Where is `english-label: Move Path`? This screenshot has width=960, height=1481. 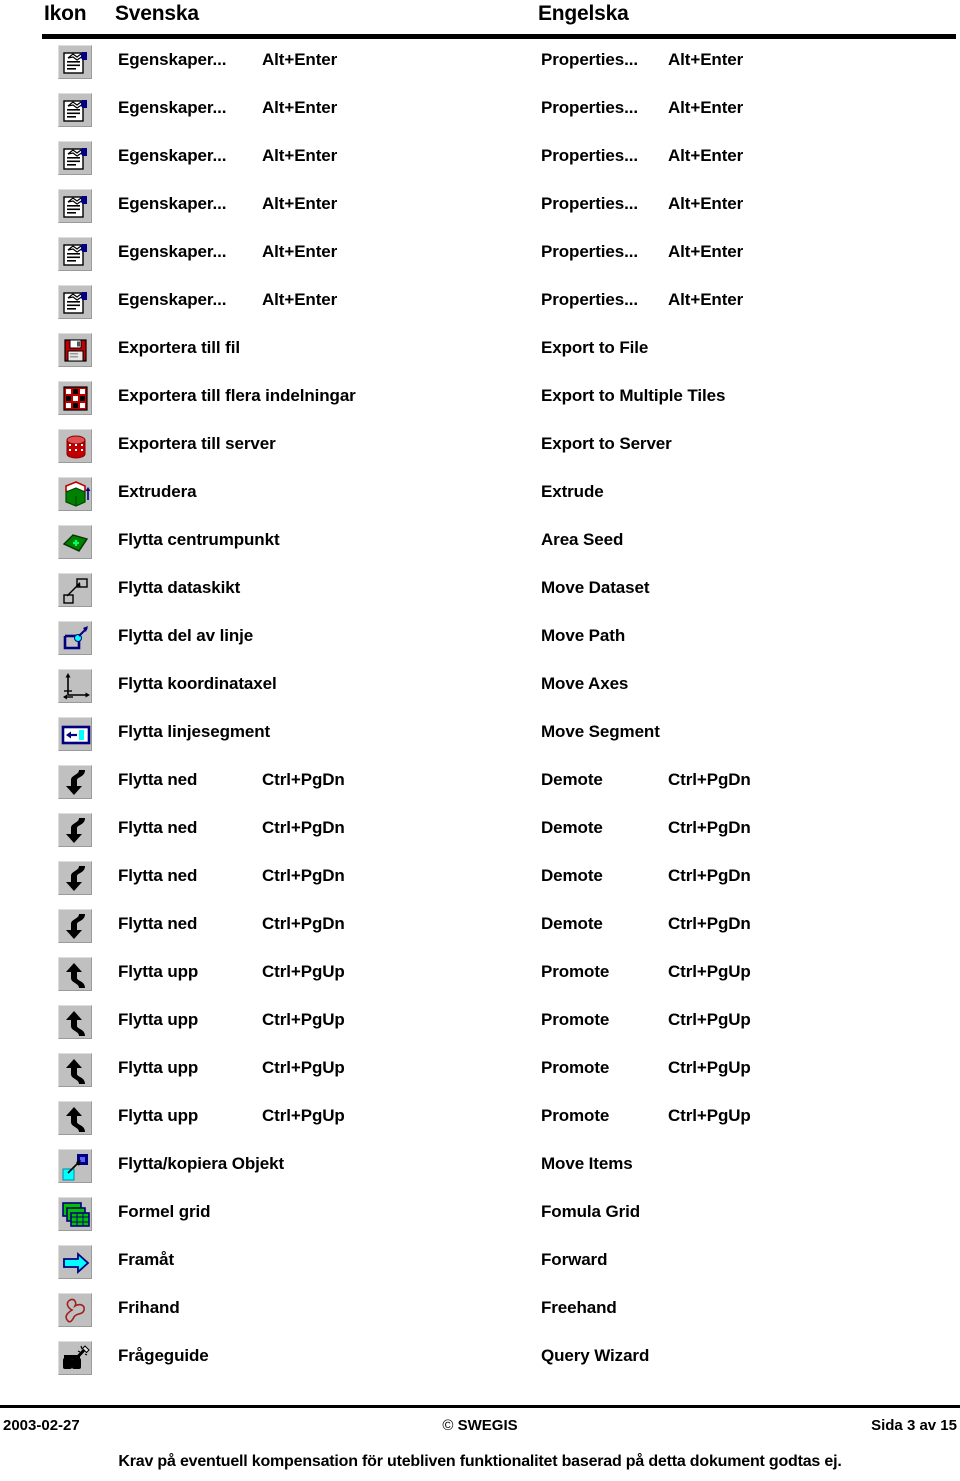 english-label: Move Path is located at coordinates (583, 635).